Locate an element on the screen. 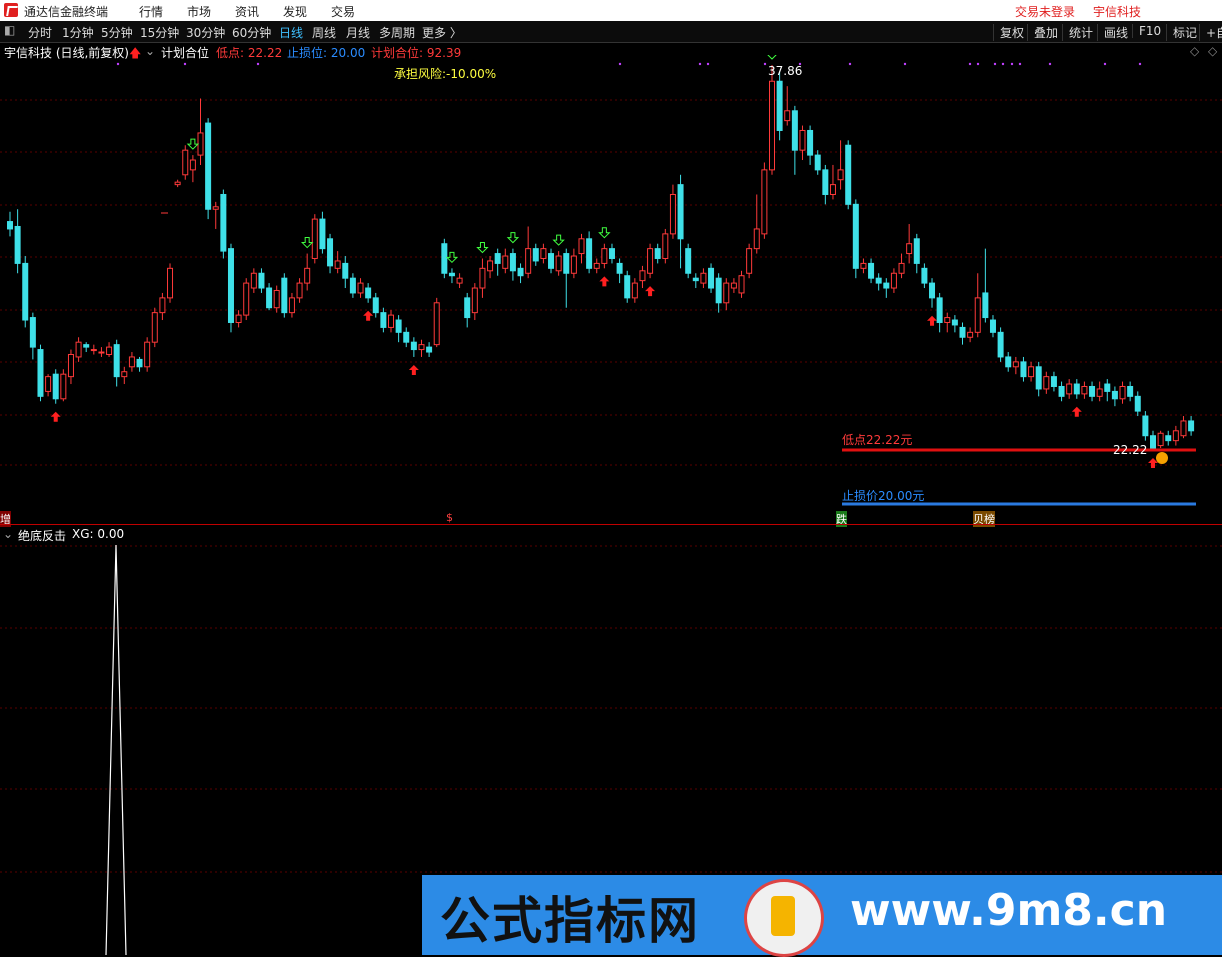 Image resolution: width=1222 pixels, height=957 pixels. menu-item-market: 市场 is located at coordinates (199, 11).